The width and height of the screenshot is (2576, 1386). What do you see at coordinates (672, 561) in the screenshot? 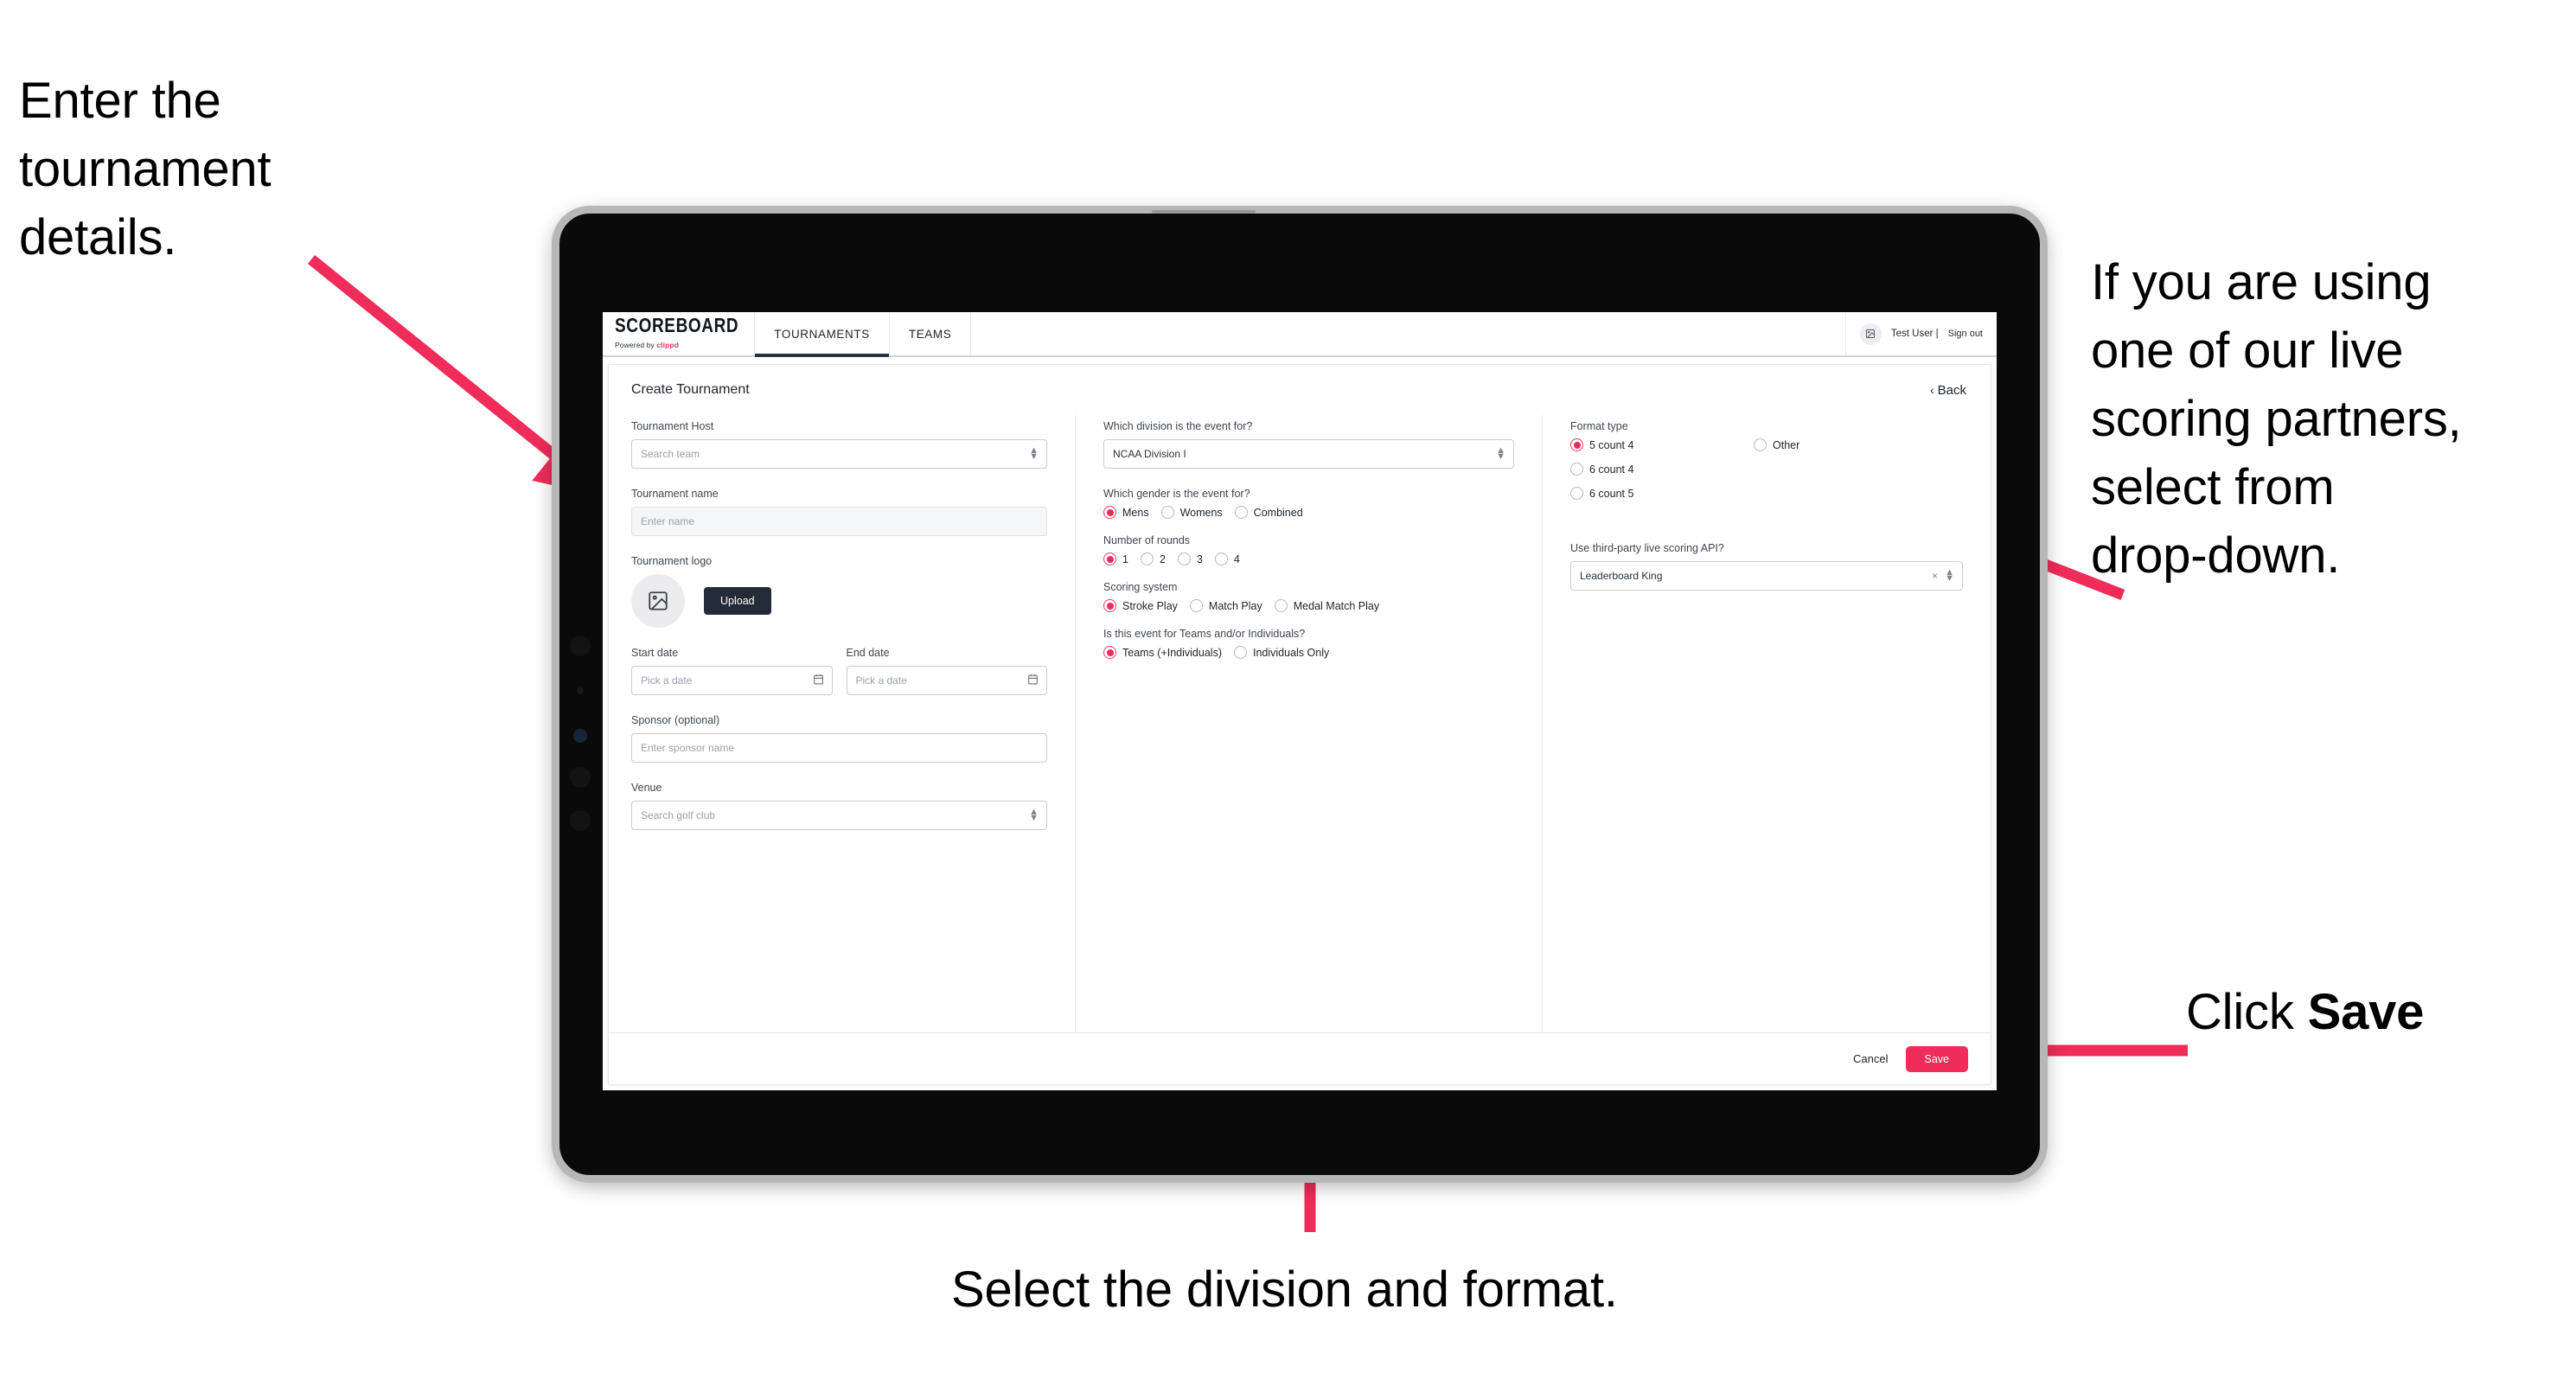
I see `tournament-logo-label: Tournament logo` at bounding box center [672, 561].